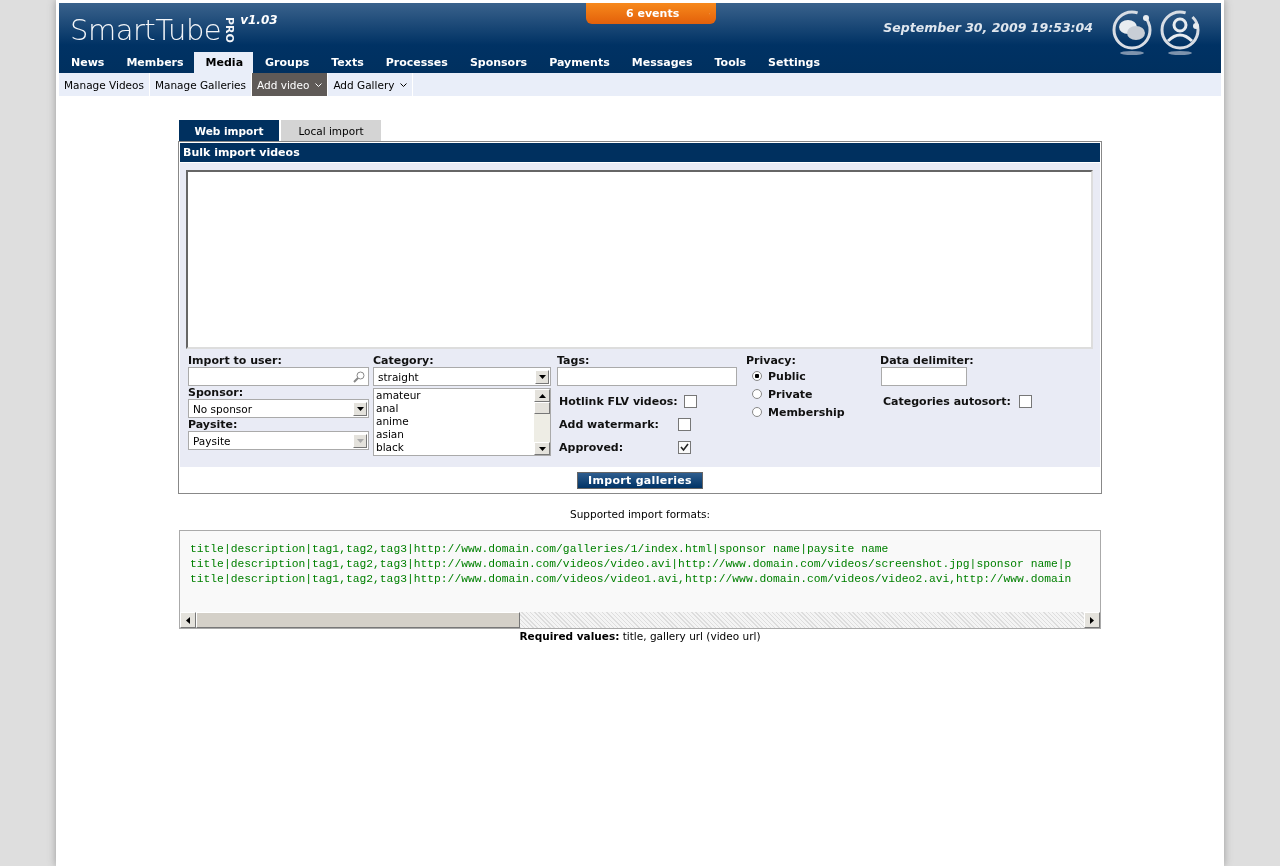 This screenshot has width=1280, height=866. I want to click on scroll-down-icon, so click(542, 448).